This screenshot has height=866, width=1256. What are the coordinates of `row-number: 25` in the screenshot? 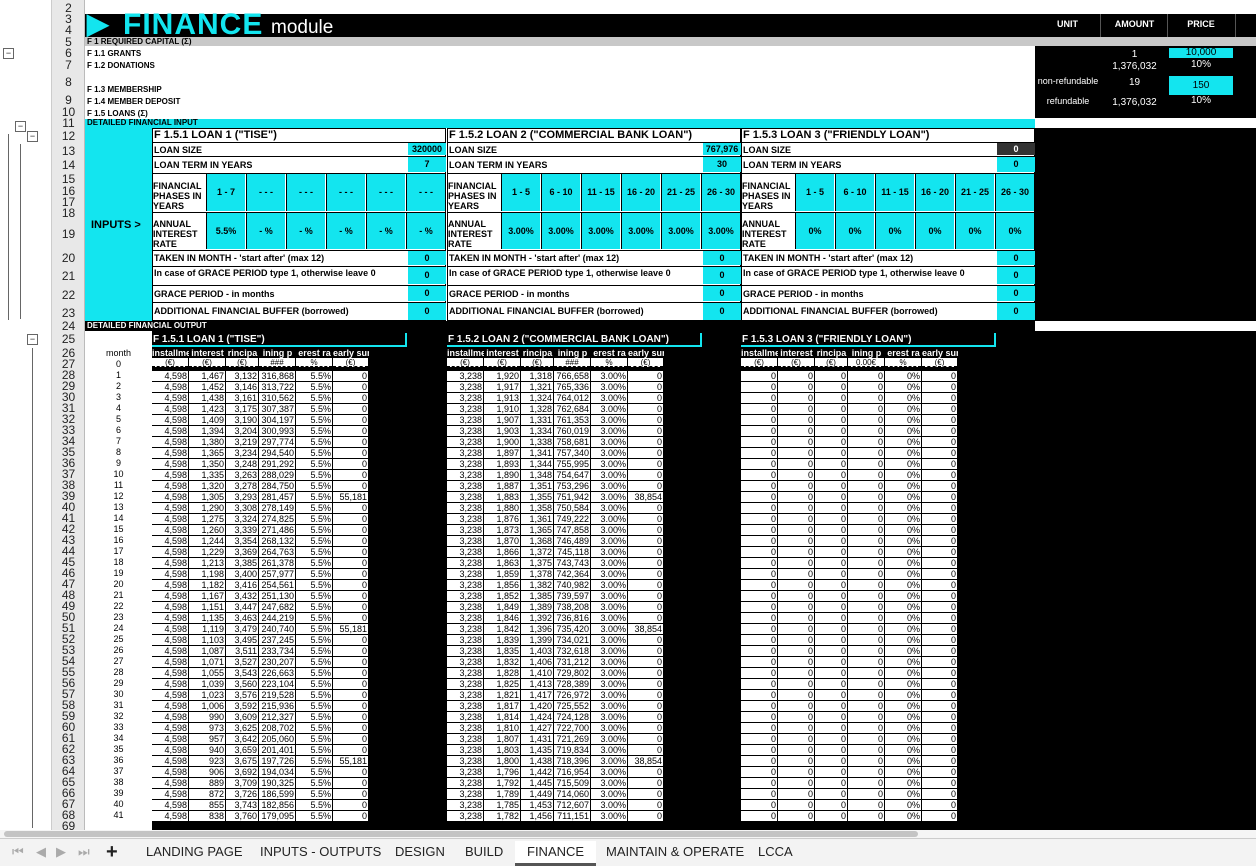 It's located at (68, 339).